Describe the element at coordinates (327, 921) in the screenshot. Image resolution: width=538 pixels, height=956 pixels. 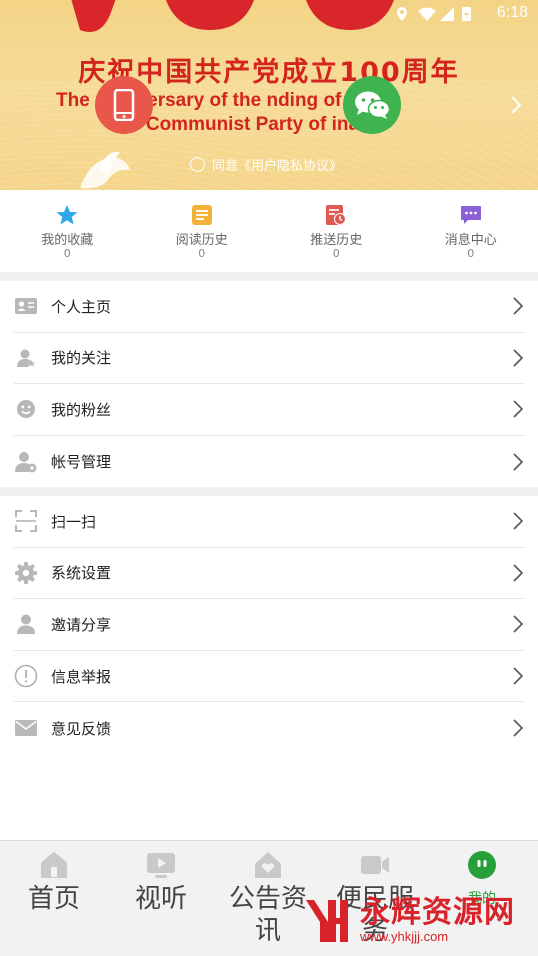
I see `brand-logo-icon` at that location.